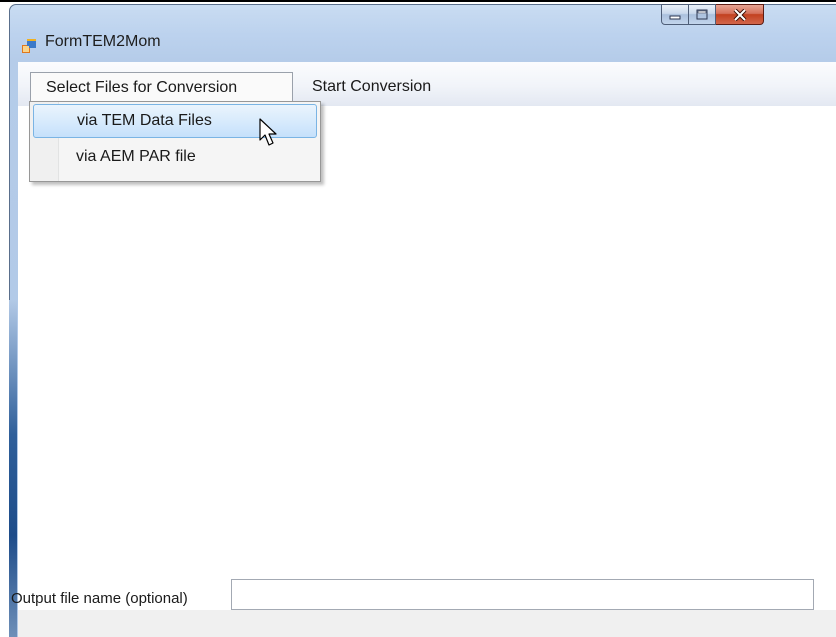 The image size is (836, 637). What do you see at coordinates (161, 87) in the screenshot?
I see `menu-select-files: Select Files for Conversion` at bounding box center [161, 87].